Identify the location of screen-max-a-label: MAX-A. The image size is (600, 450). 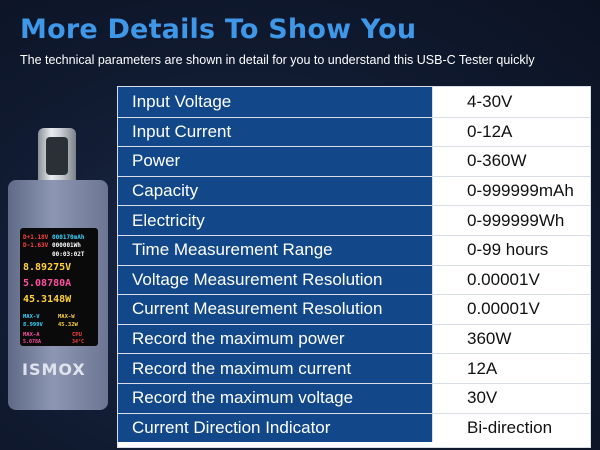
(31, 335).